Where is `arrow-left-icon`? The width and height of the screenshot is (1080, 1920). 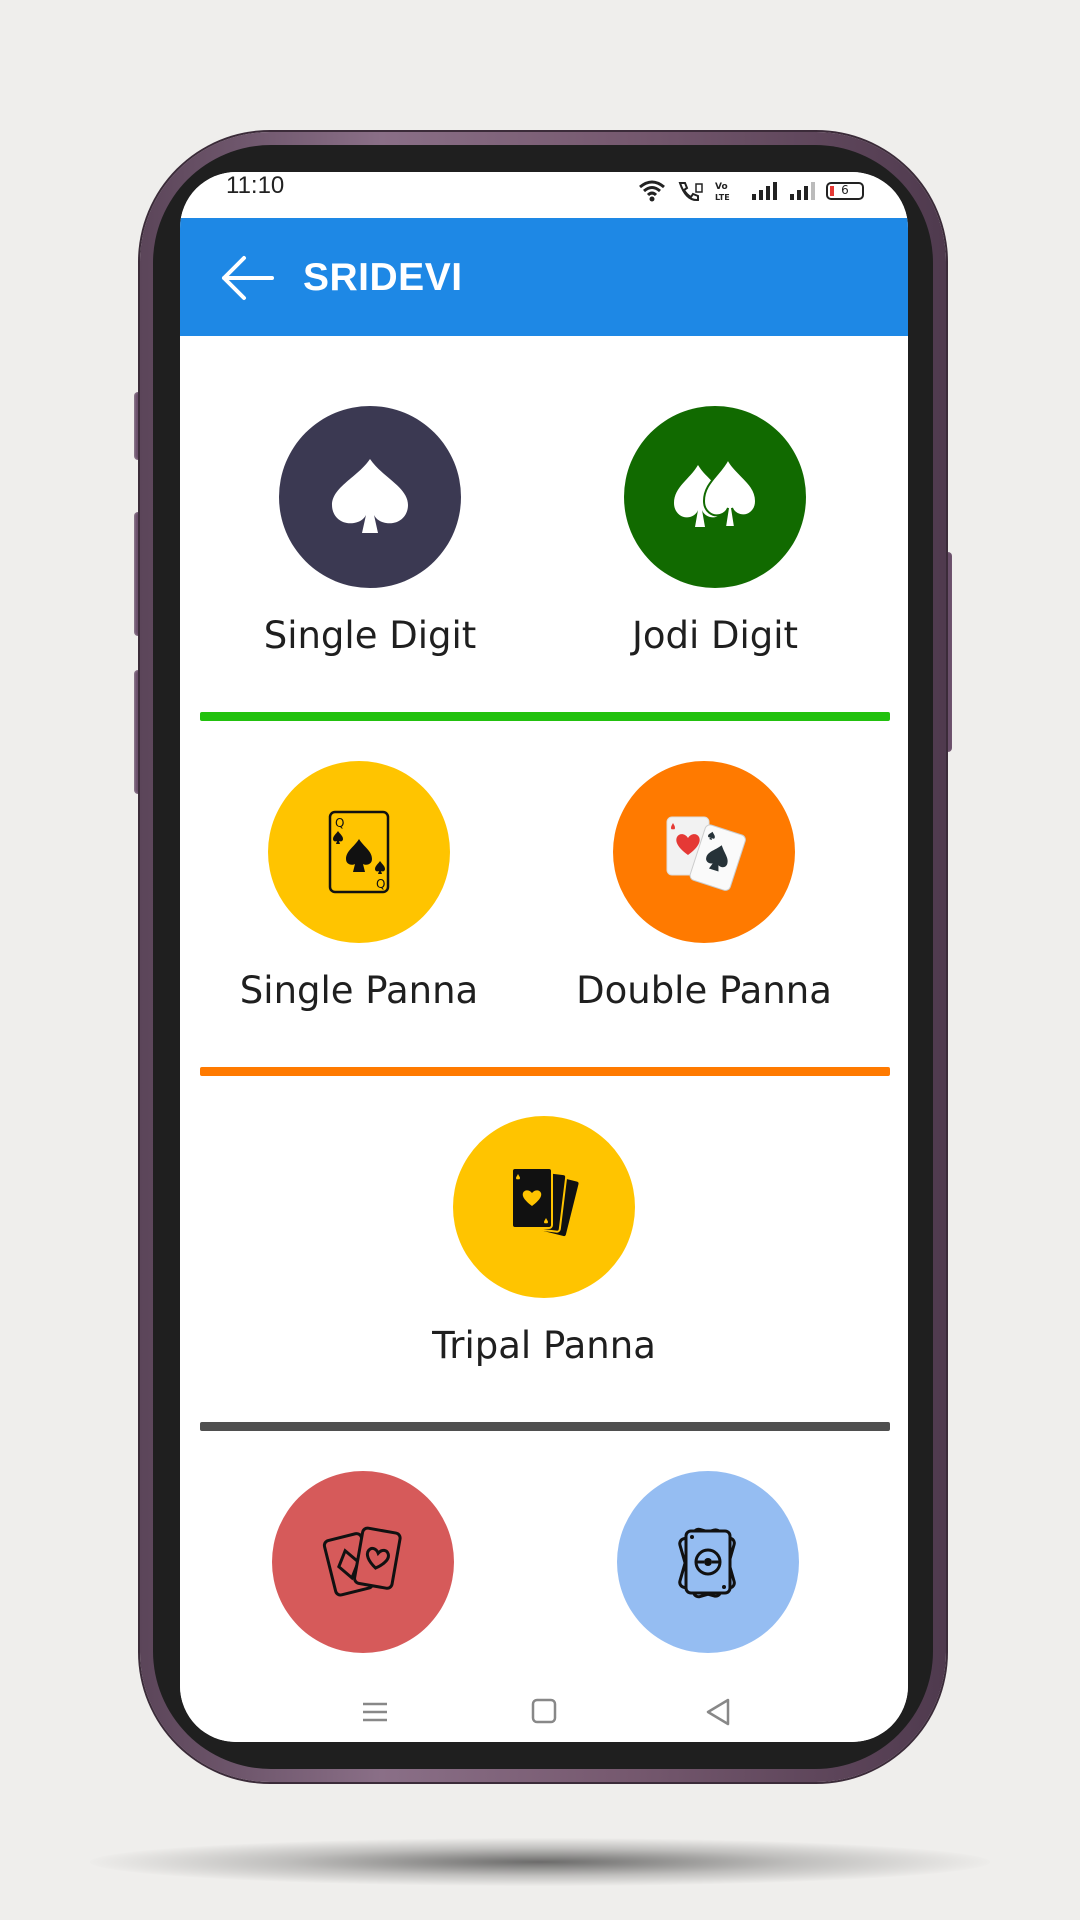 arrow-left-icon is located at coordinates (248, 278).